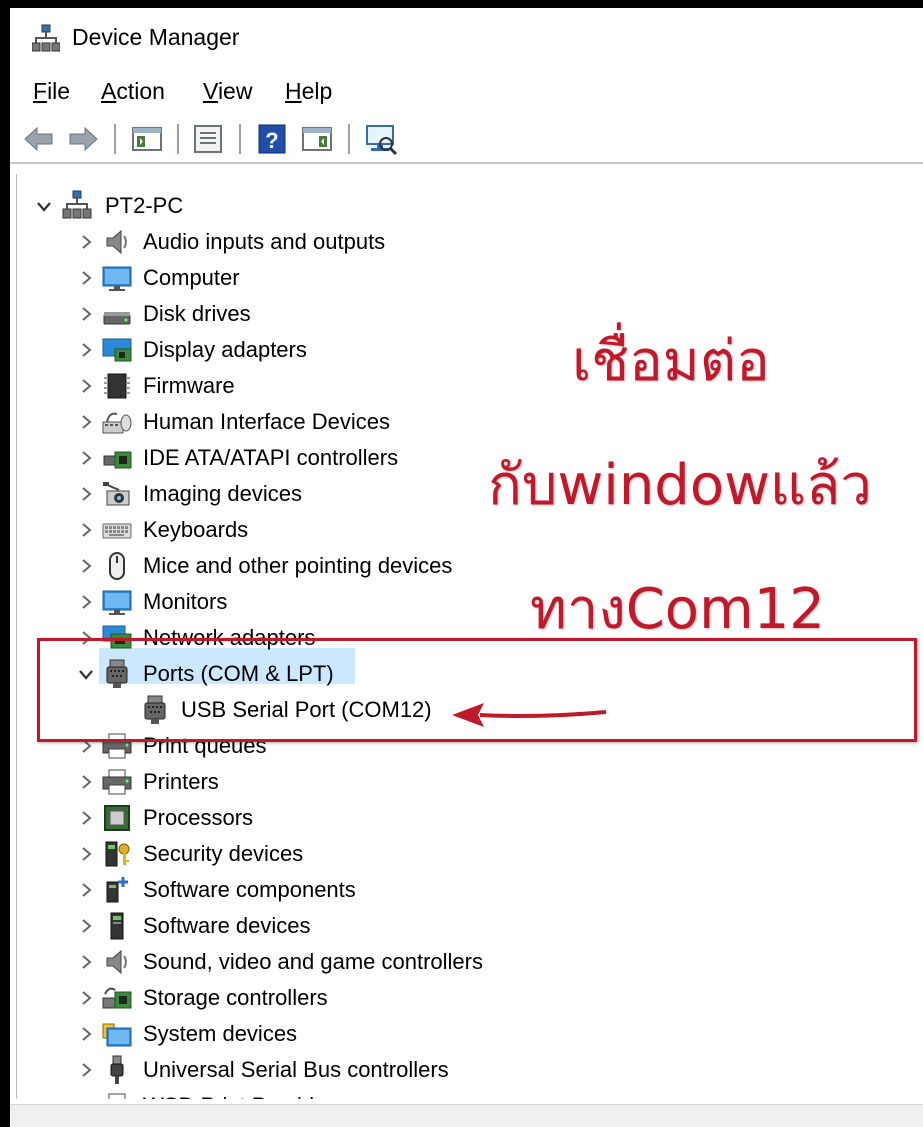 The width and height of the screenshot is (923, 1127). I want to click on tree-item-audio-inputs-and-outputs: Audio inputs and outputs, so click(317, 242).